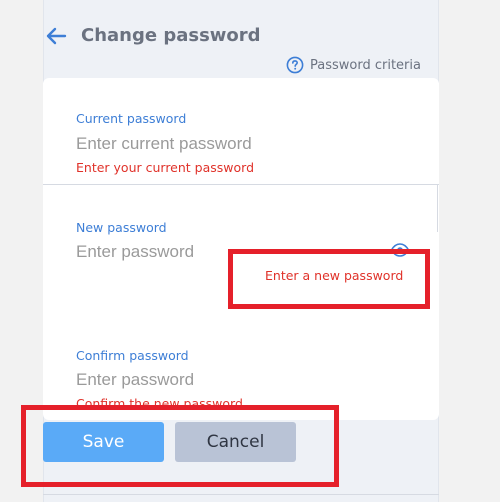 The height and width of the screenshot is (502, 500). I want to click on password-criteria-label: Password criteria, so click(365, 65).